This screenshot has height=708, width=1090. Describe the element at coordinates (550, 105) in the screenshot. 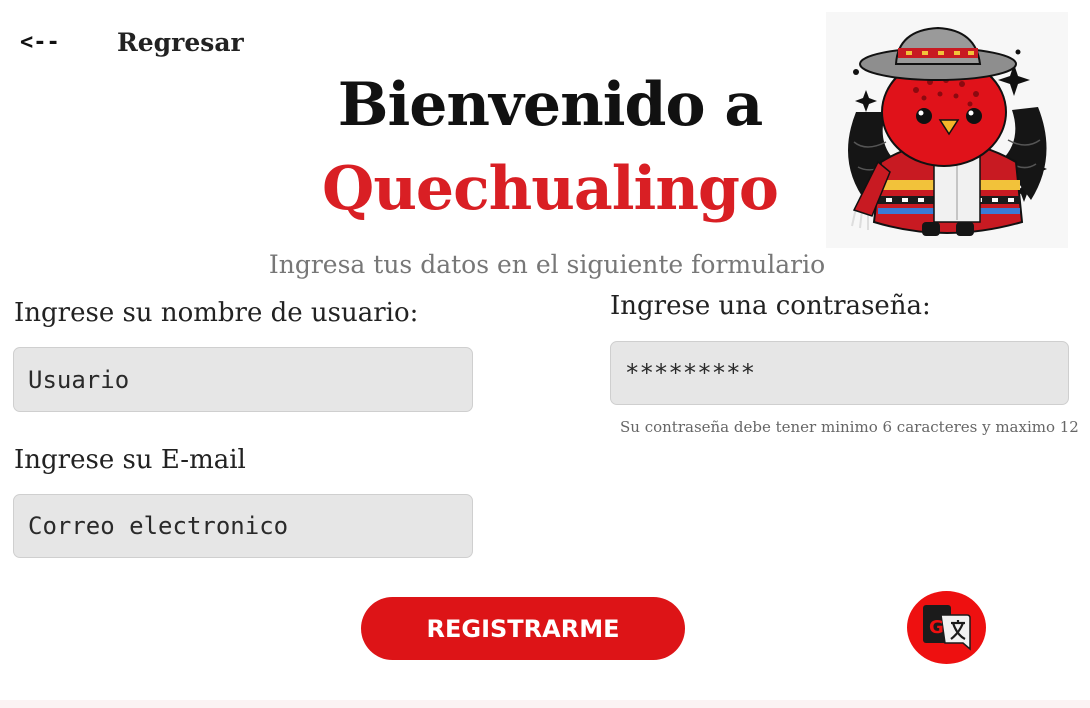

I see `page-title: Bienvenido a` at that location.